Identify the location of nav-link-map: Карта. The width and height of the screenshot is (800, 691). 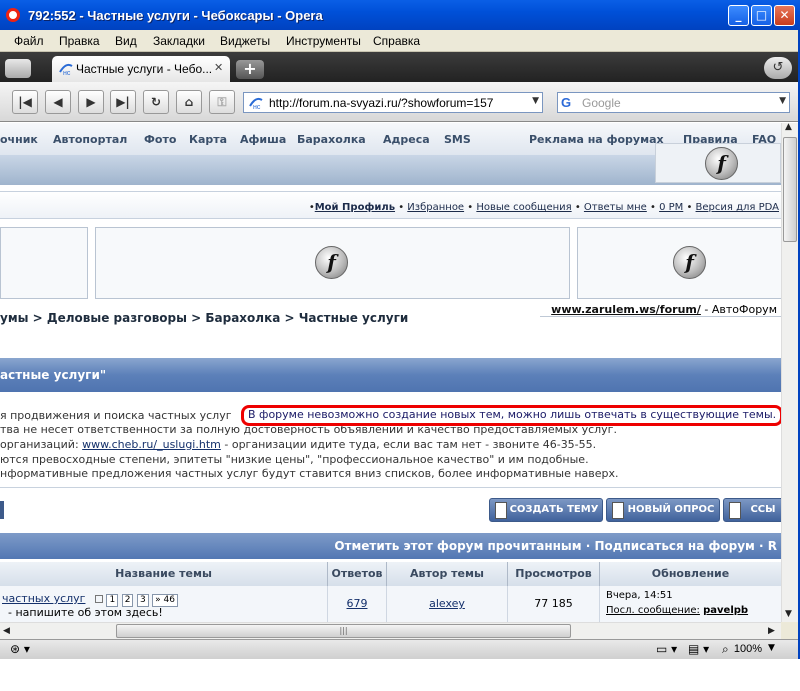
(208, 139).